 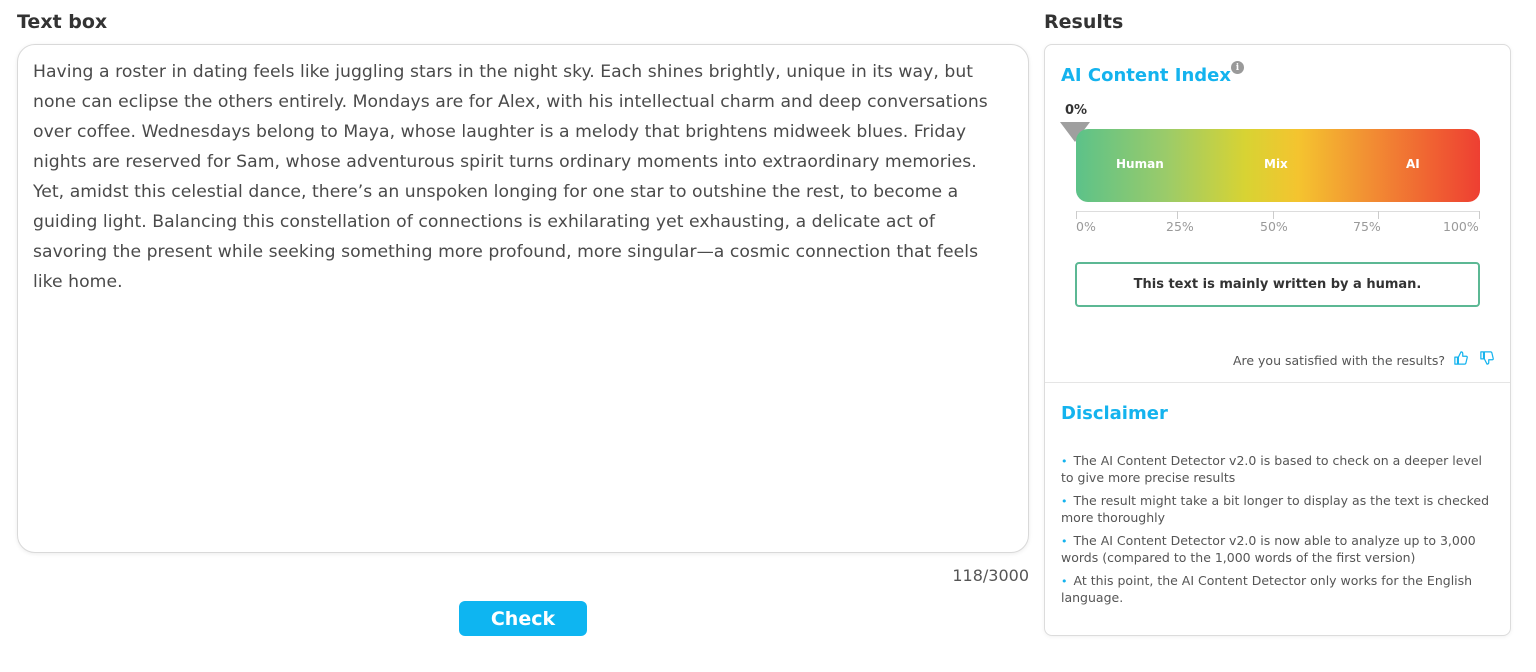 What do you see at coordinates (1180, 226) in the screenshot?
I see `scale-label-25: 25%` at bounding box center [1180, 226].